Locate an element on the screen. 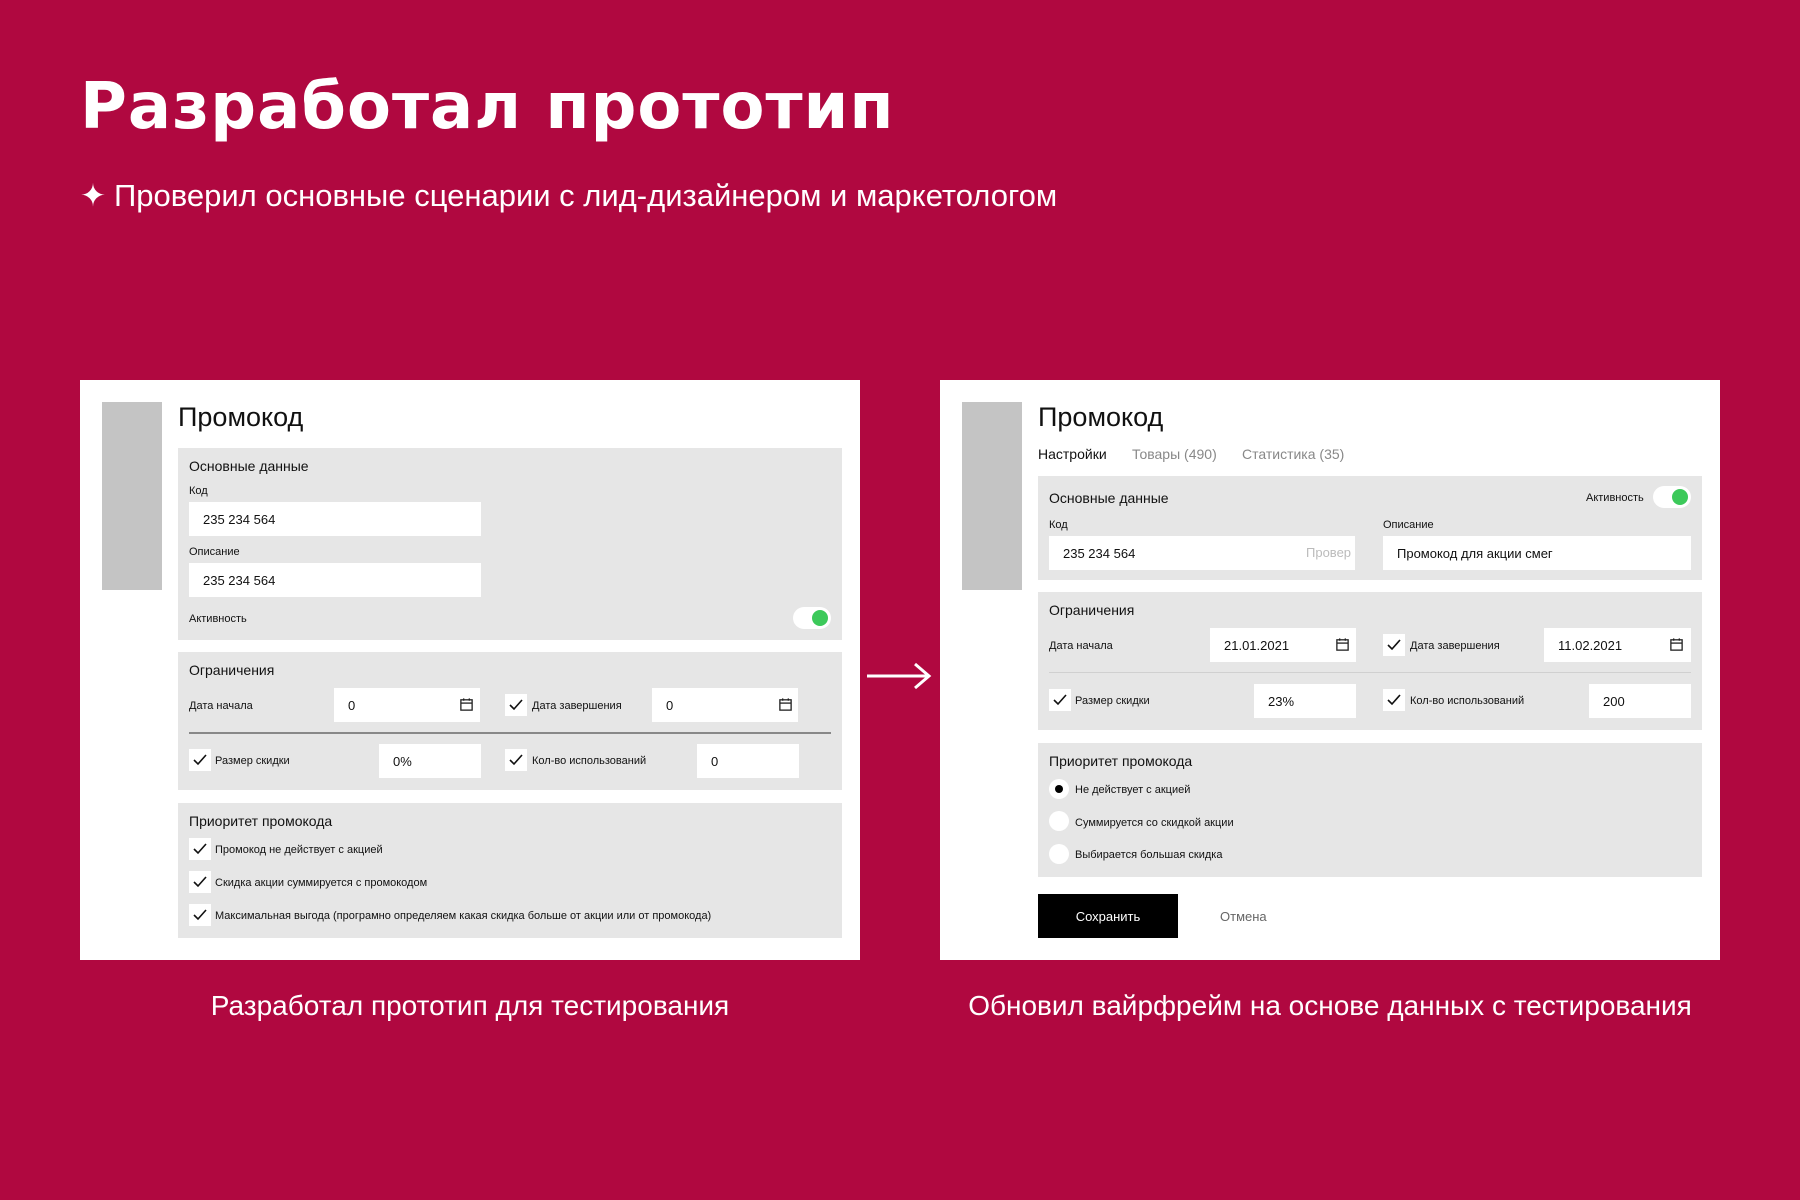 This screenshot has width=1800, height=1200. tab-settings: Настройки is located at coordinates (1072, 454).